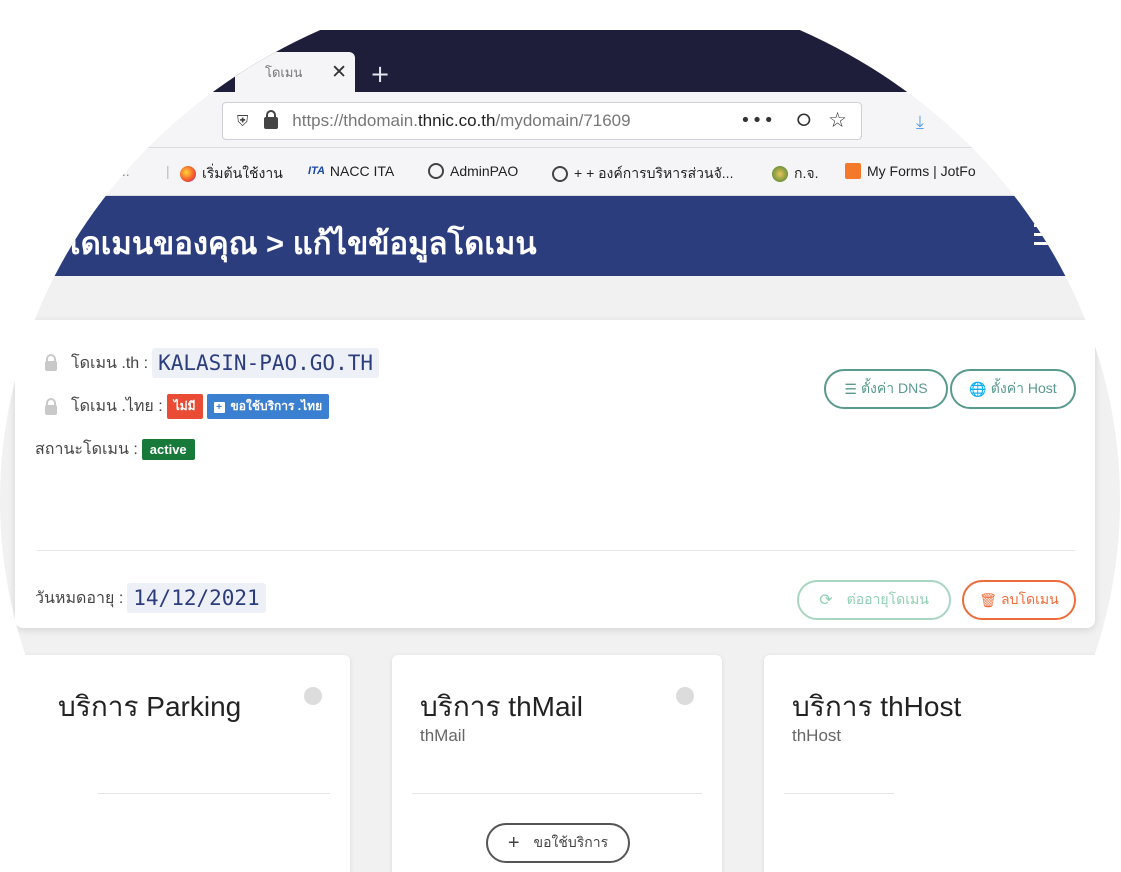  I want to click on bookmark-label: ก.จ., so click(806, 173).